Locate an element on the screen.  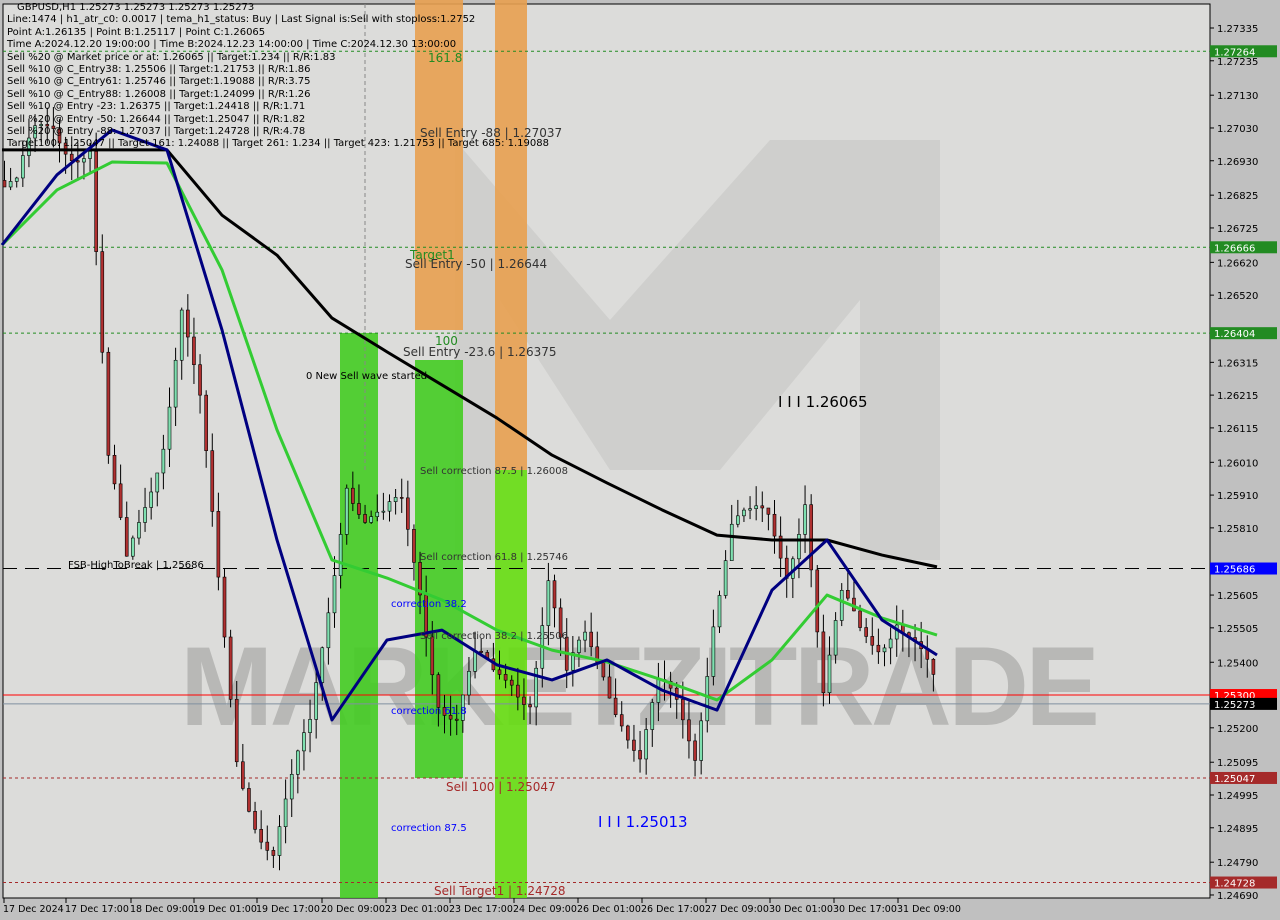
y-tick-label: 1.26010 is located at coordinates (1237, 463).